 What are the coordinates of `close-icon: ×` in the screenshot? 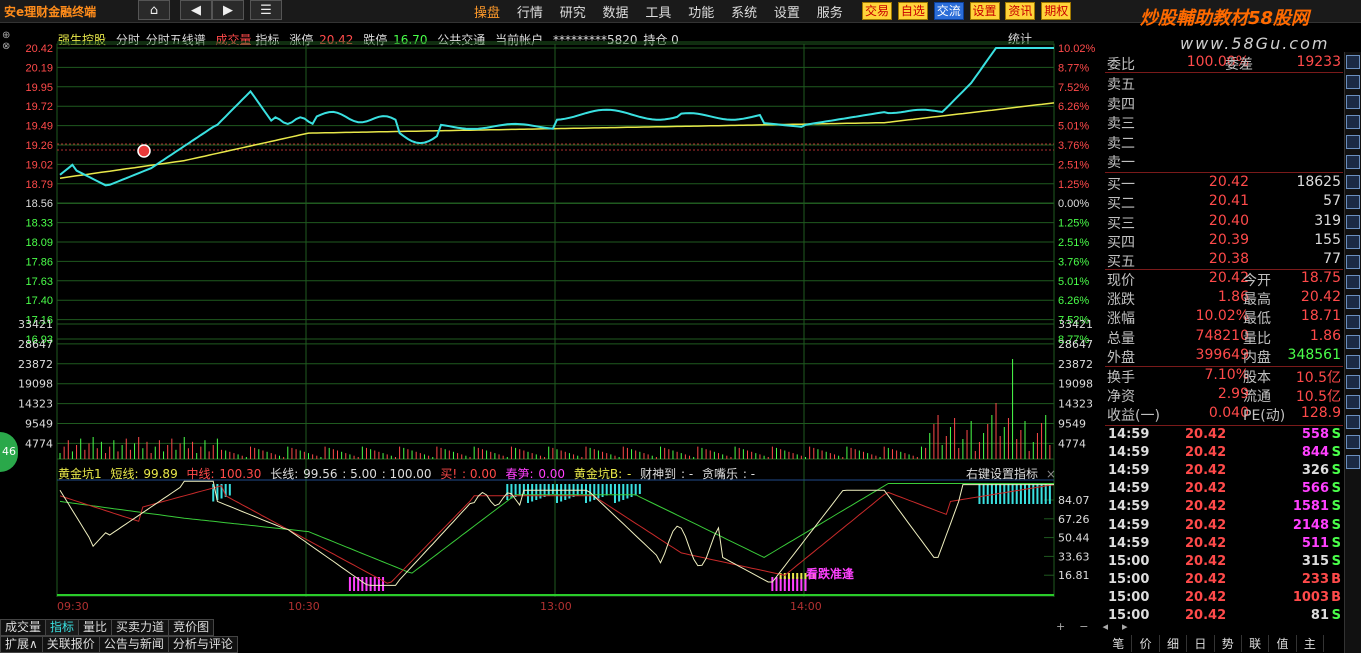 It's located at (1051, 474).